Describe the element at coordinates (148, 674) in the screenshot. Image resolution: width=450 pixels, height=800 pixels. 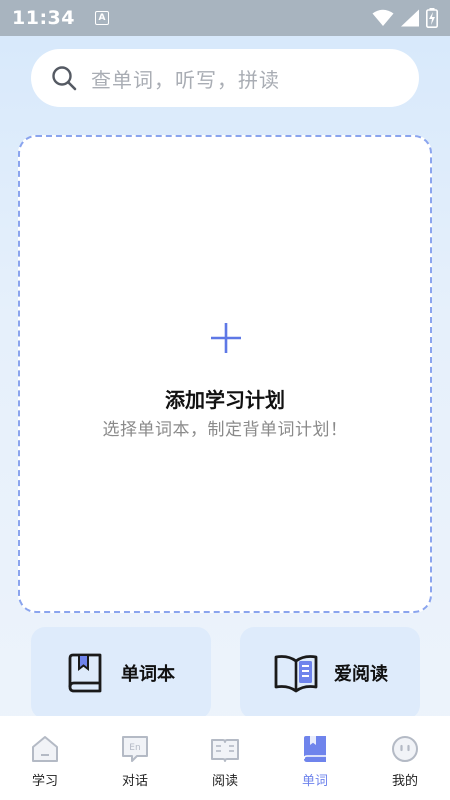
I see `wordbook-label: 单词本` at that location.